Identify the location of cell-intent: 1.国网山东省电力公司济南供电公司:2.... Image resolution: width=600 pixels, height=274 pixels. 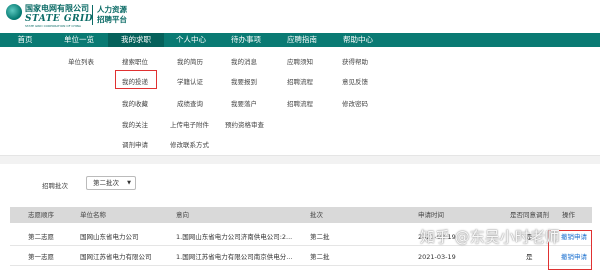
(234, 237).